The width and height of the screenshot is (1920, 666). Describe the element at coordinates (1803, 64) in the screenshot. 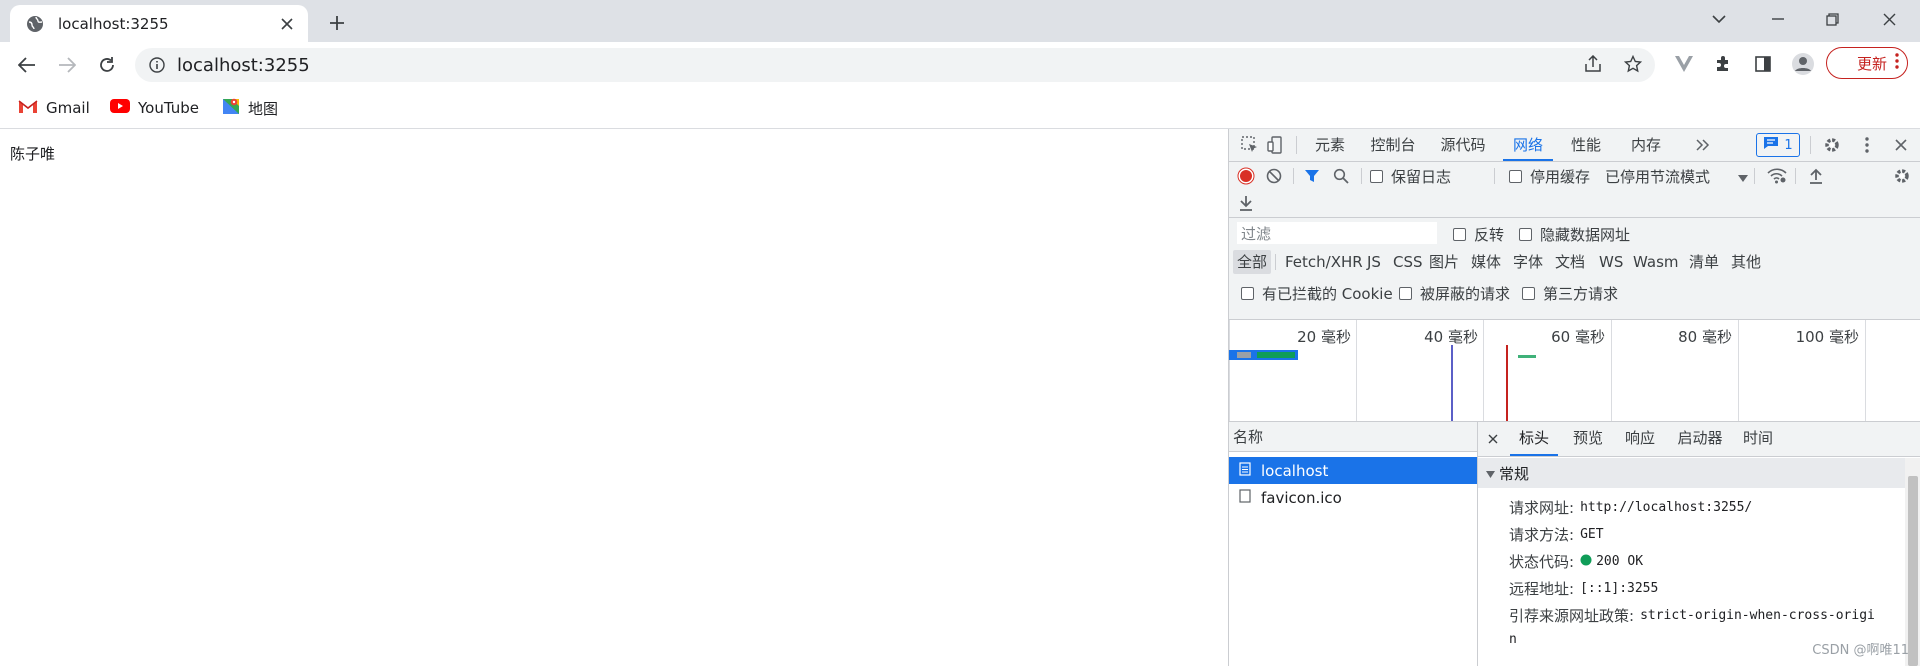

I see `profile-avatar-icon` at that location.